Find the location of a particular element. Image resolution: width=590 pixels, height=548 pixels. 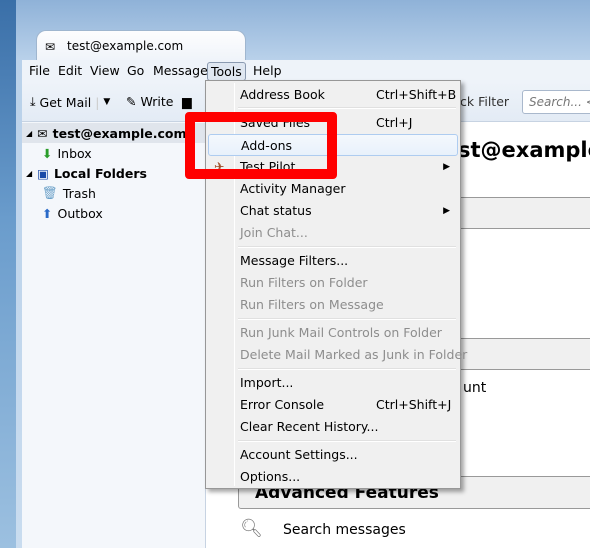

folder-inbox: ⬇ Inbox is located at coordinates (67, 153).